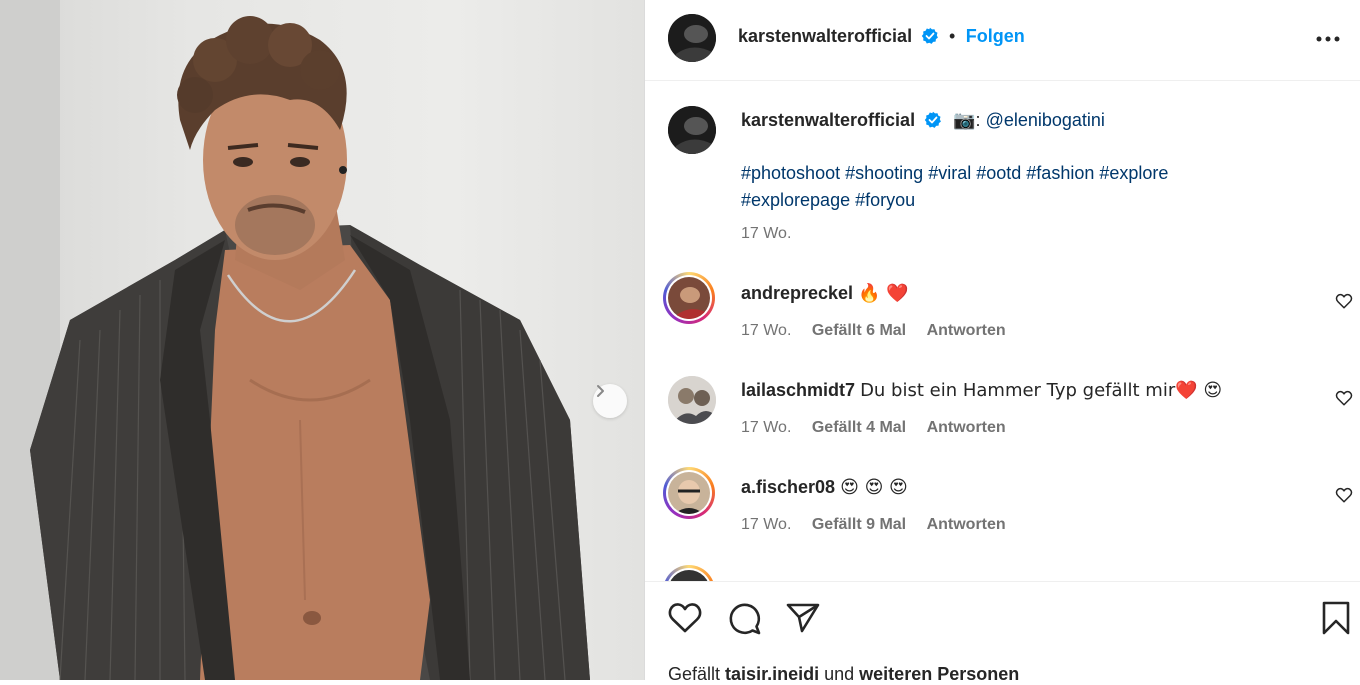 This screenshot has height=685, width=1360. What do you see at coordinates (694, 674) in the screenshot?
I see `likes-prefix: Gefällt` at bounding box center [694, 674].